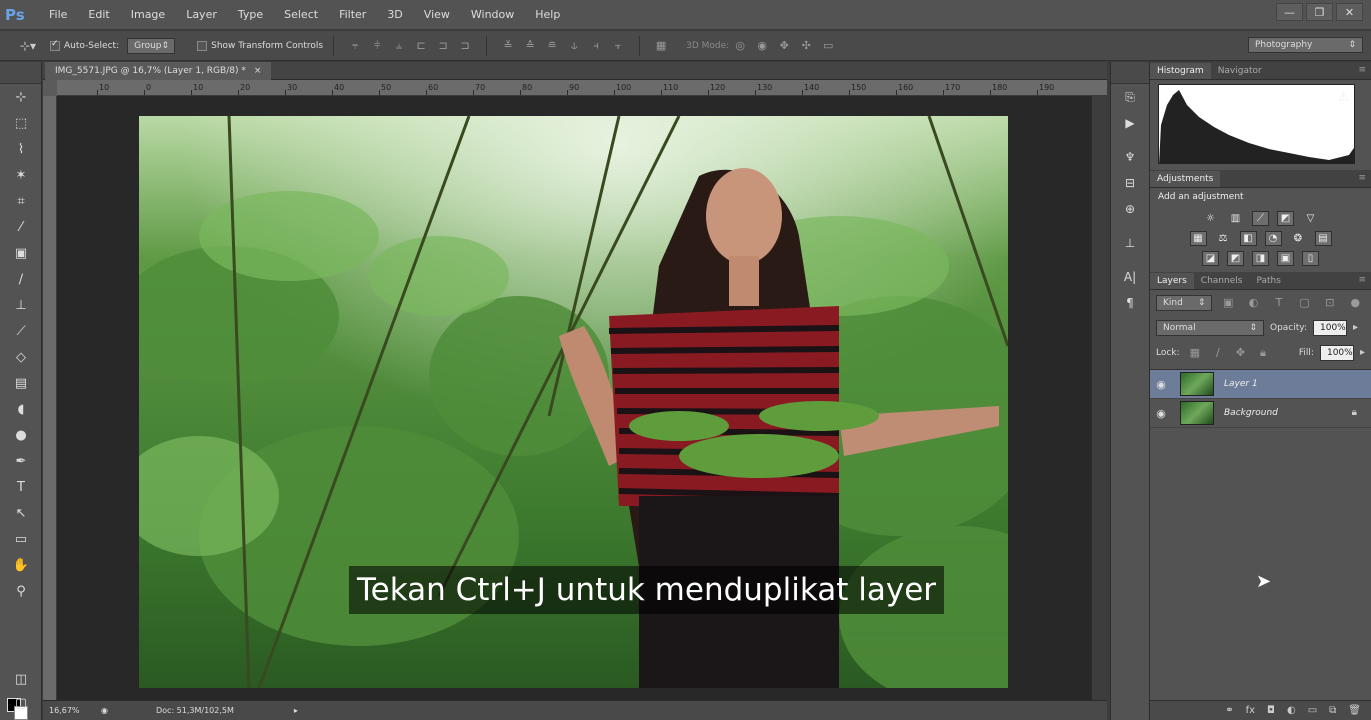 The image size is (1371, 720). I want to click on posterize-icon: ◩, so click(1235, 258).